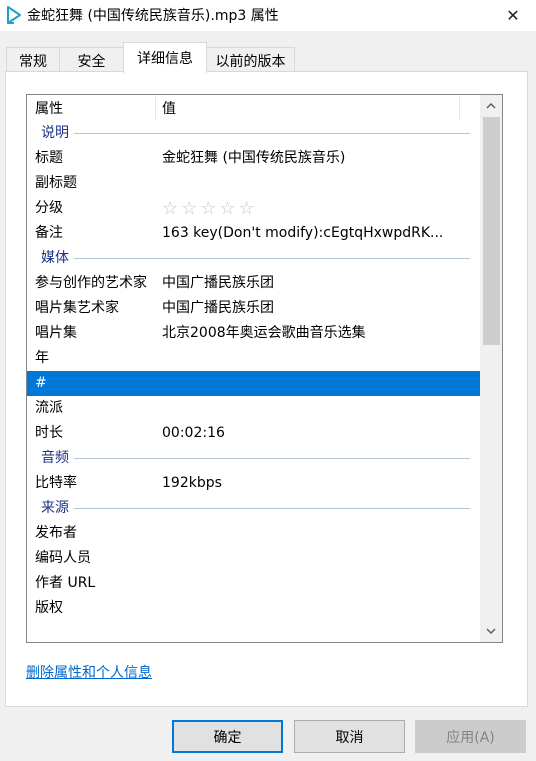  I want to click on rating-stars-icon: ☆☆☆☆☆, so click(210, 208).